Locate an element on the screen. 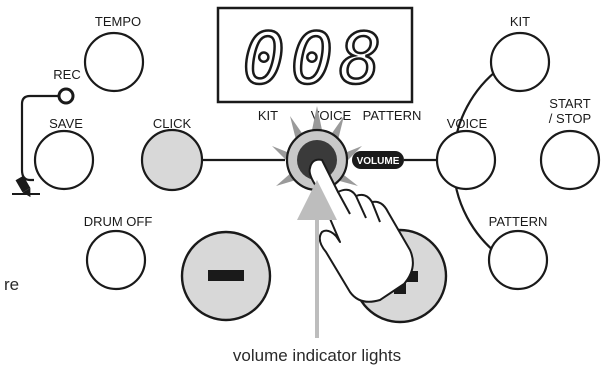  pattern-label: PATTERN is located at coordinates (518, 221).